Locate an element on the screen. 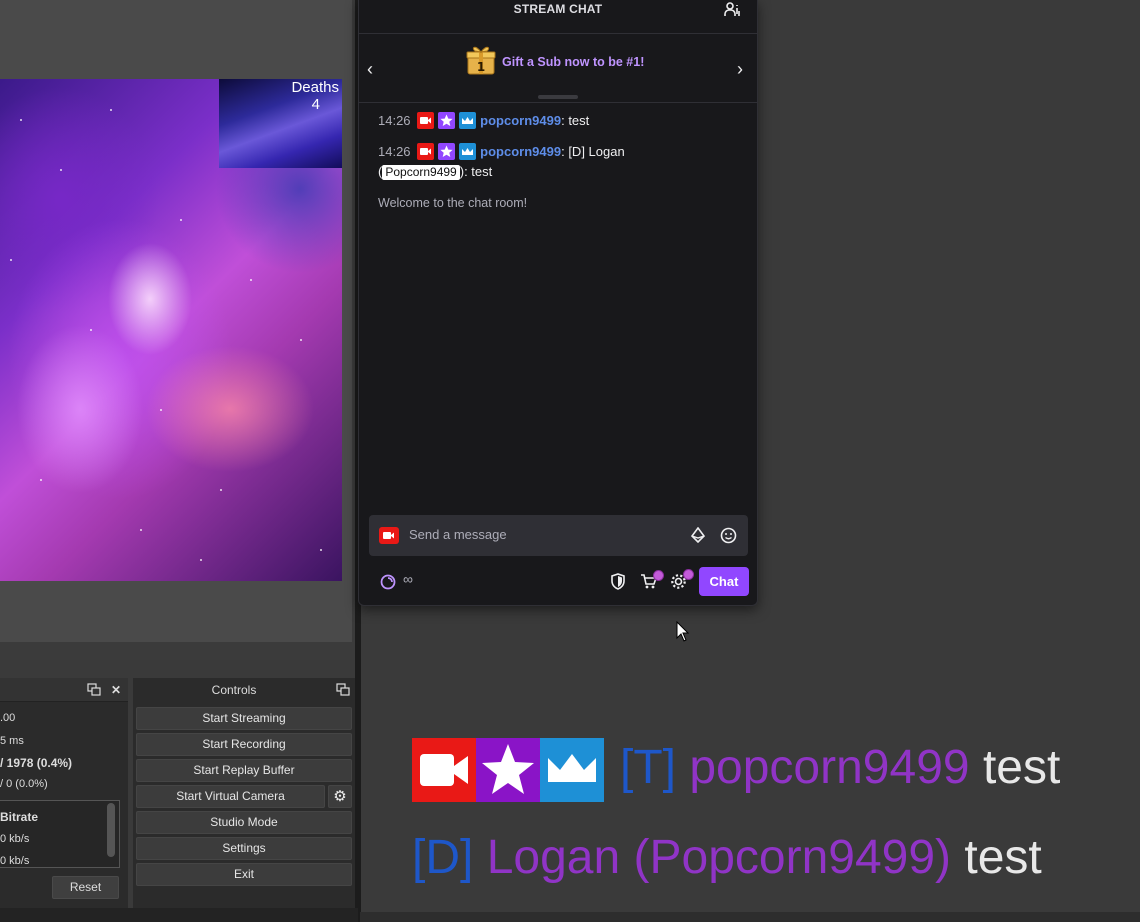 This screenshot has width=1140, height=922. deaths-label: Deaths is located at coordinates (315, 87).